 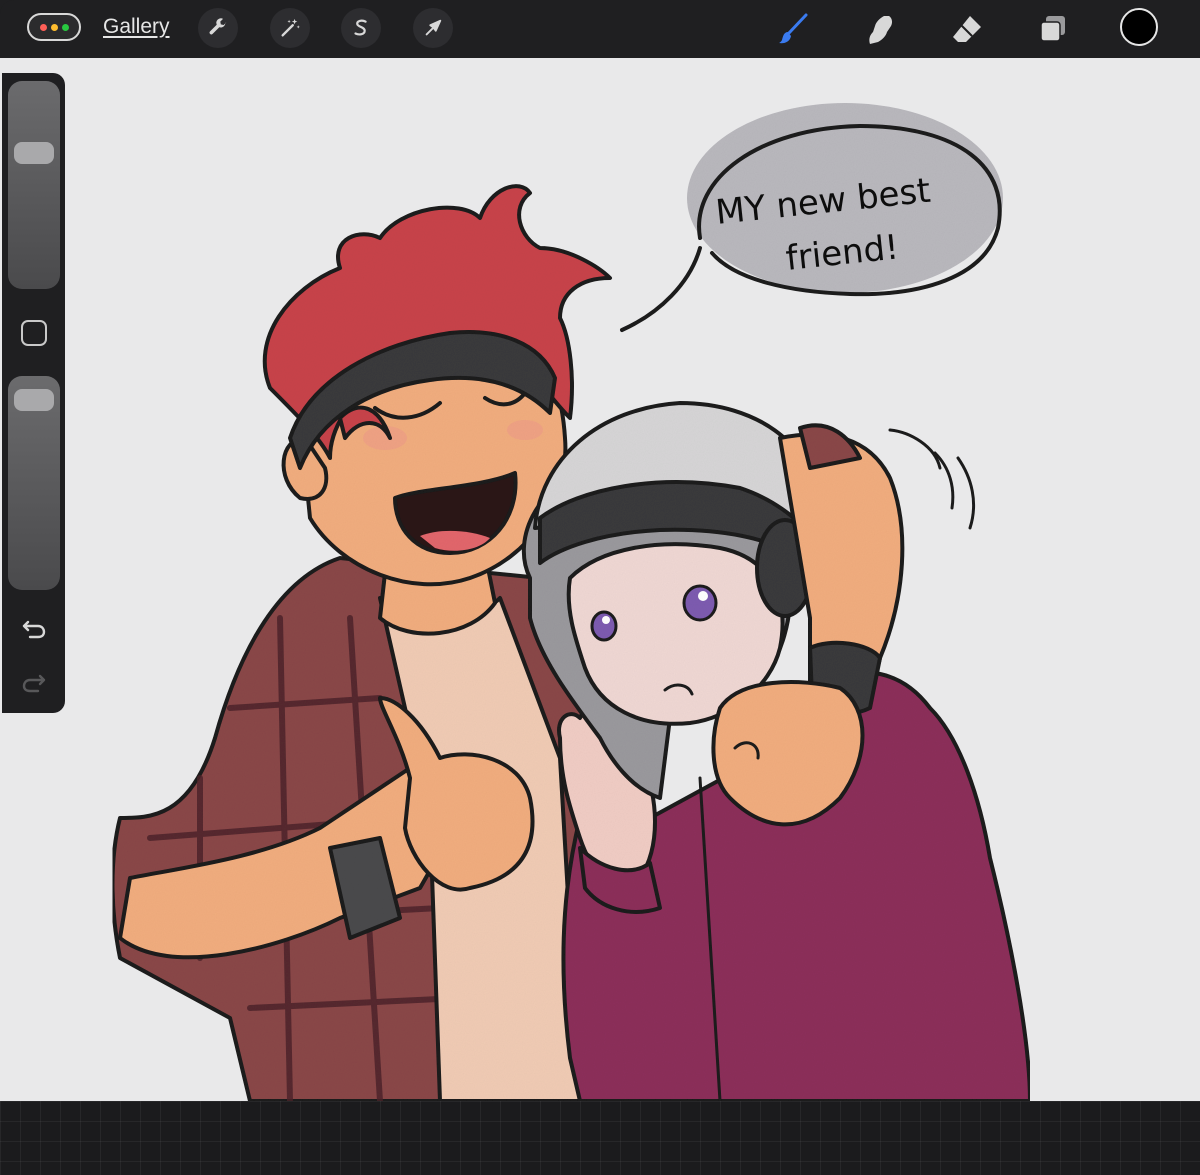 I want to click on top-toolbar: Gallery, so click(x=600, y=29).